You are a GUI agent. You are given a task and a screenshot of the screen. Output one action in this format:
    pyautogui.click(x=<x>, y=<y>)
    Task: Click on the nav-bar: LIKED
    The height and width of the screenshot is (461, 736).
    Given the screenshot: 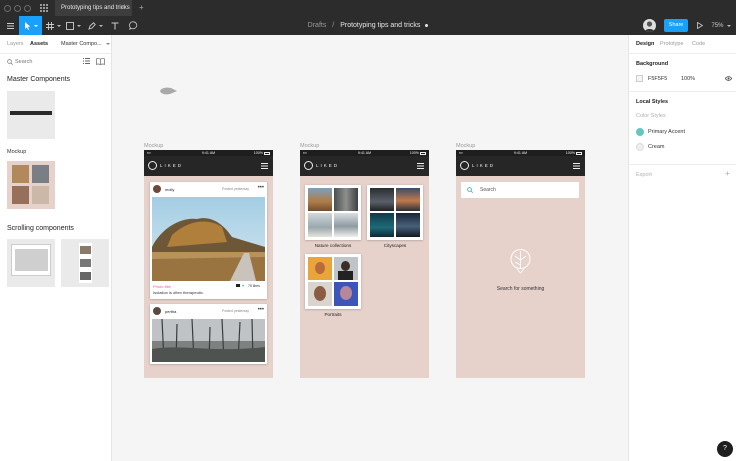 What is the action you would take?
    pyautogui.click(x=364, y=166)
    